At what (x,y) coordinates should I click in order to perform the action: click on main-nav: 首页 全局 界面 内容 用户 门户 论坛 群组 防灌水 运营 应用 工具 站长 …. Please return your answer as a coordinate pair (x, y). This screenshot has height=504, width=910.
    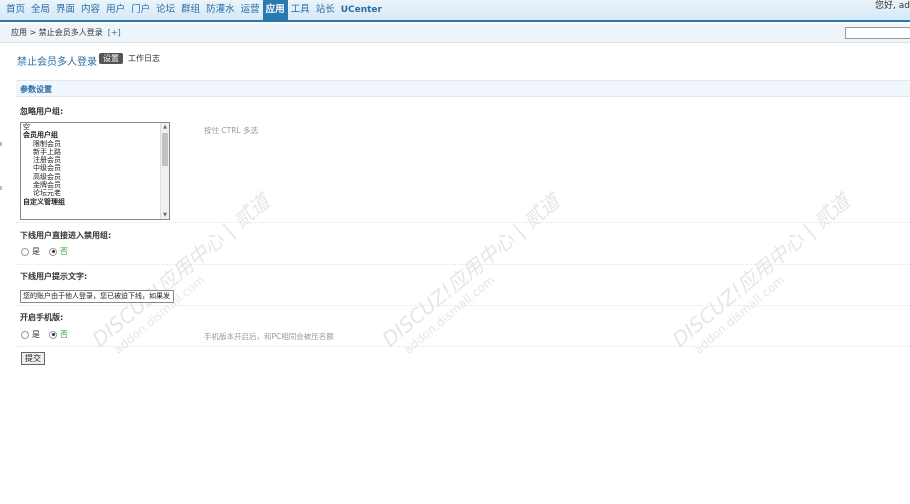
    Looking at the image, I should click on (194, 10).